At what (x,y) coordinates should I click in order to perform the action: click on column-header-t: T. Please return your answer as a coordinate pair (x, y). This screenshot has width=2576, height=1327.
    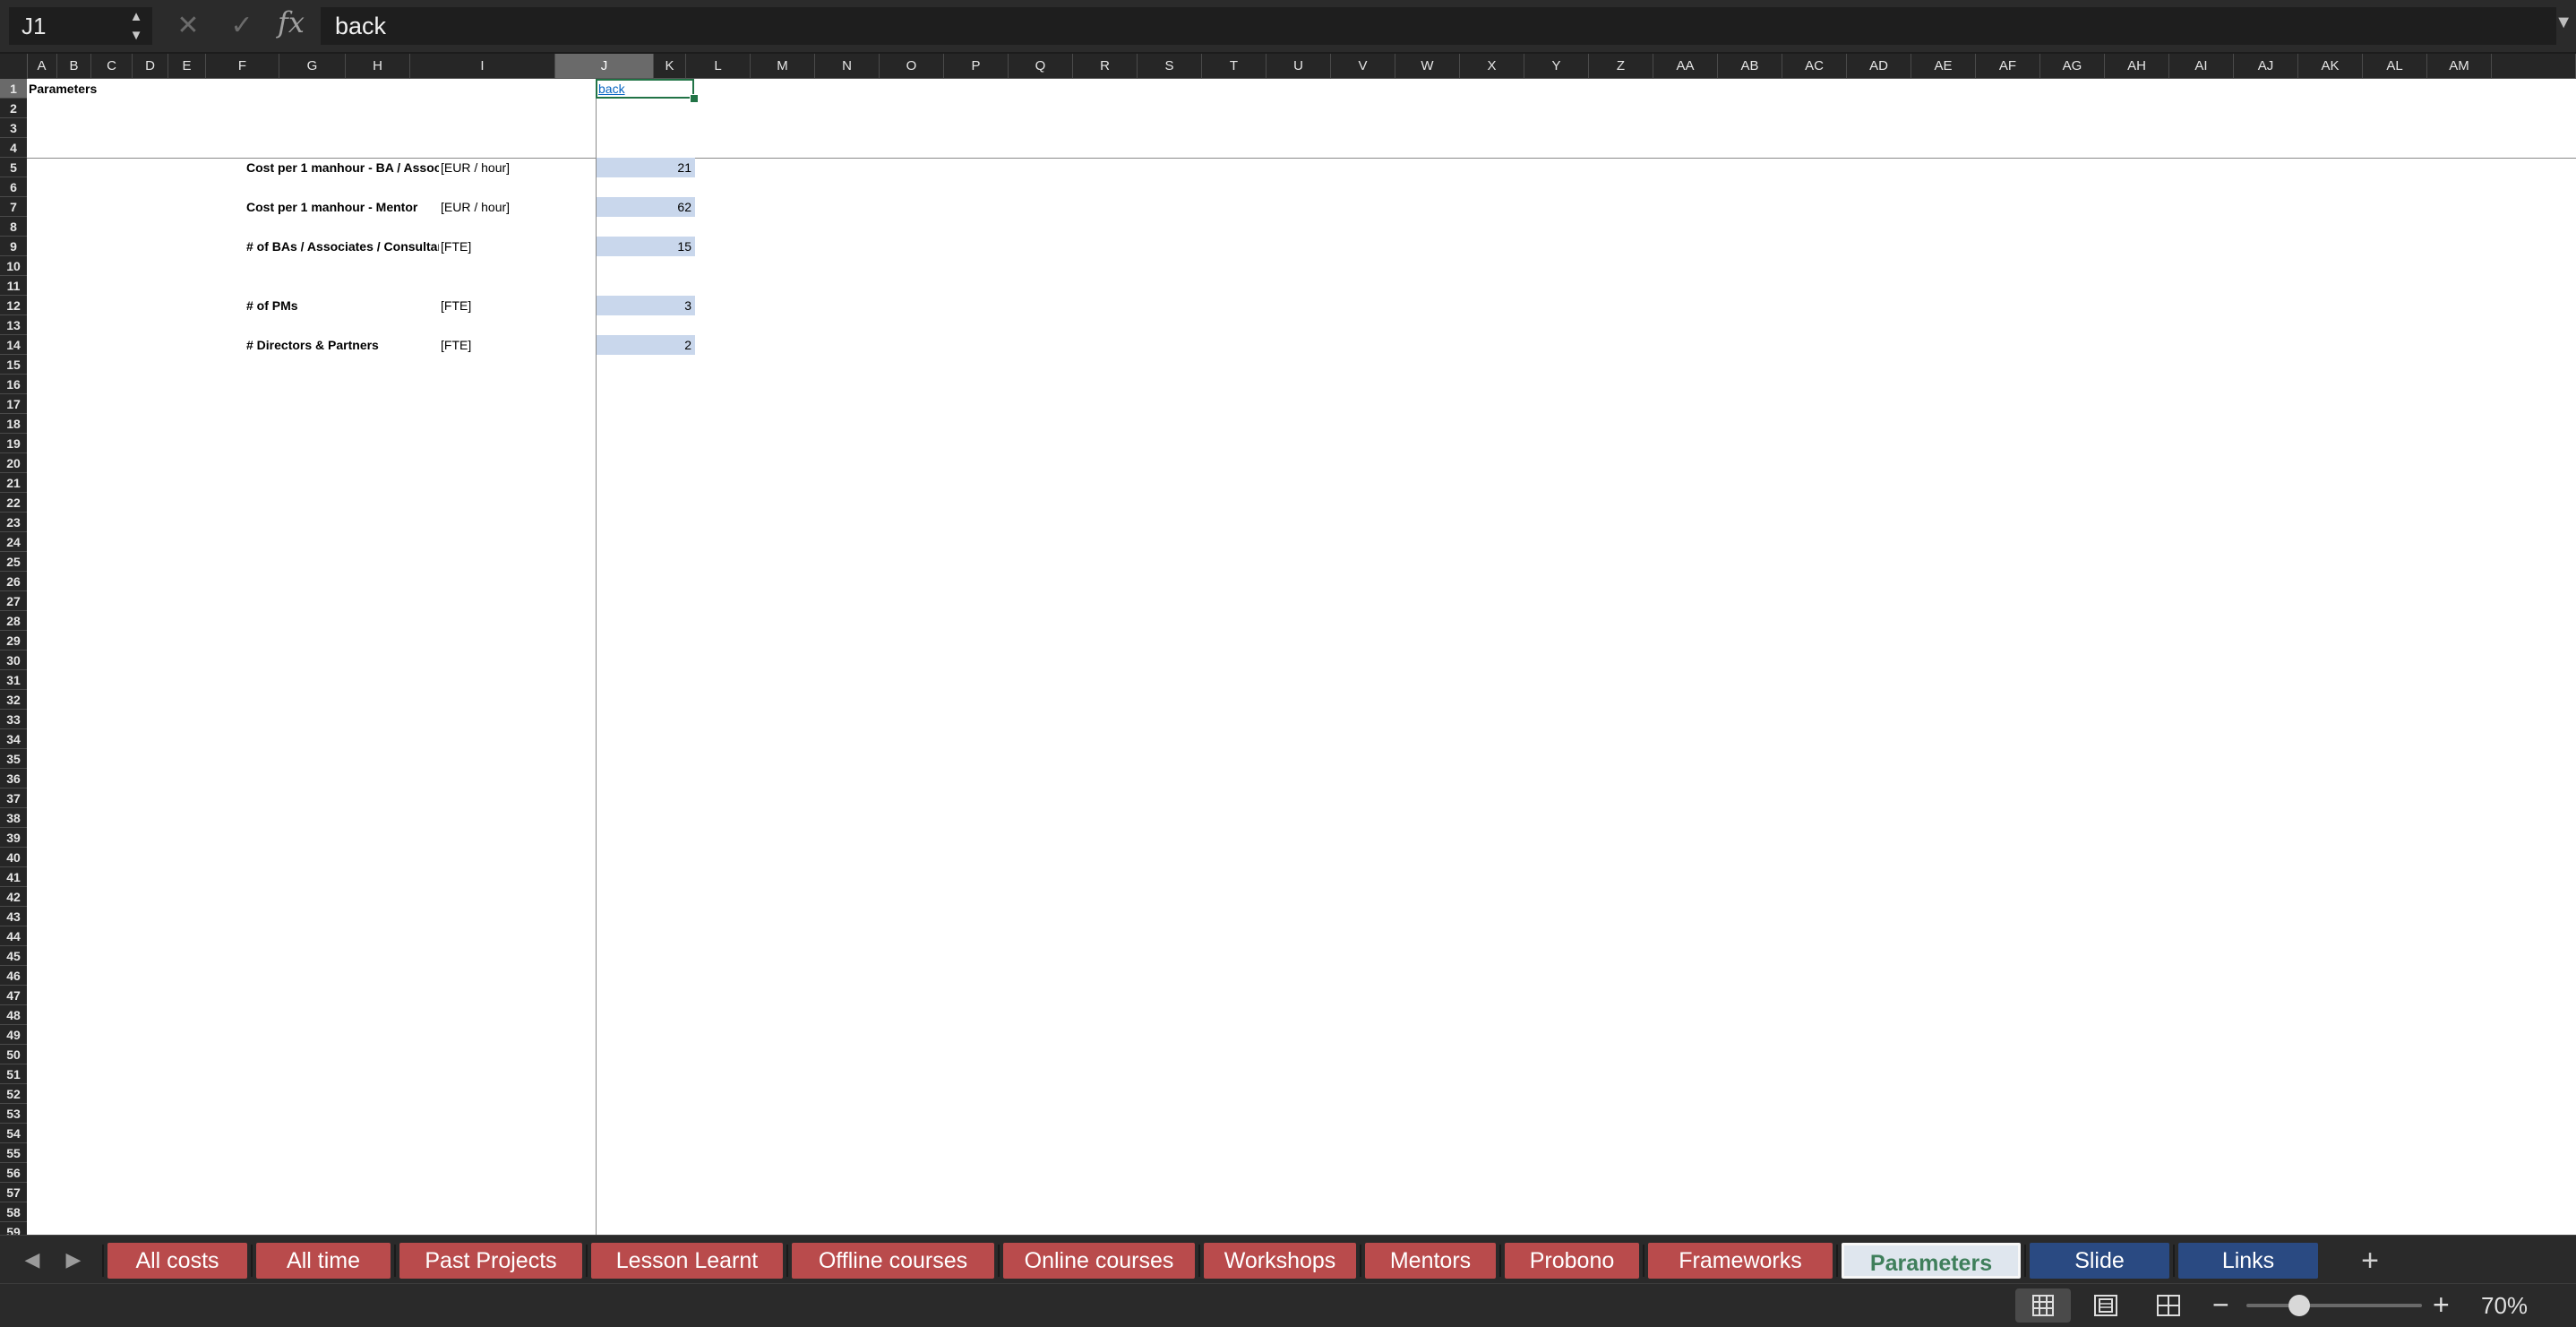
    Looking at the image, I should click on (1234, 66).